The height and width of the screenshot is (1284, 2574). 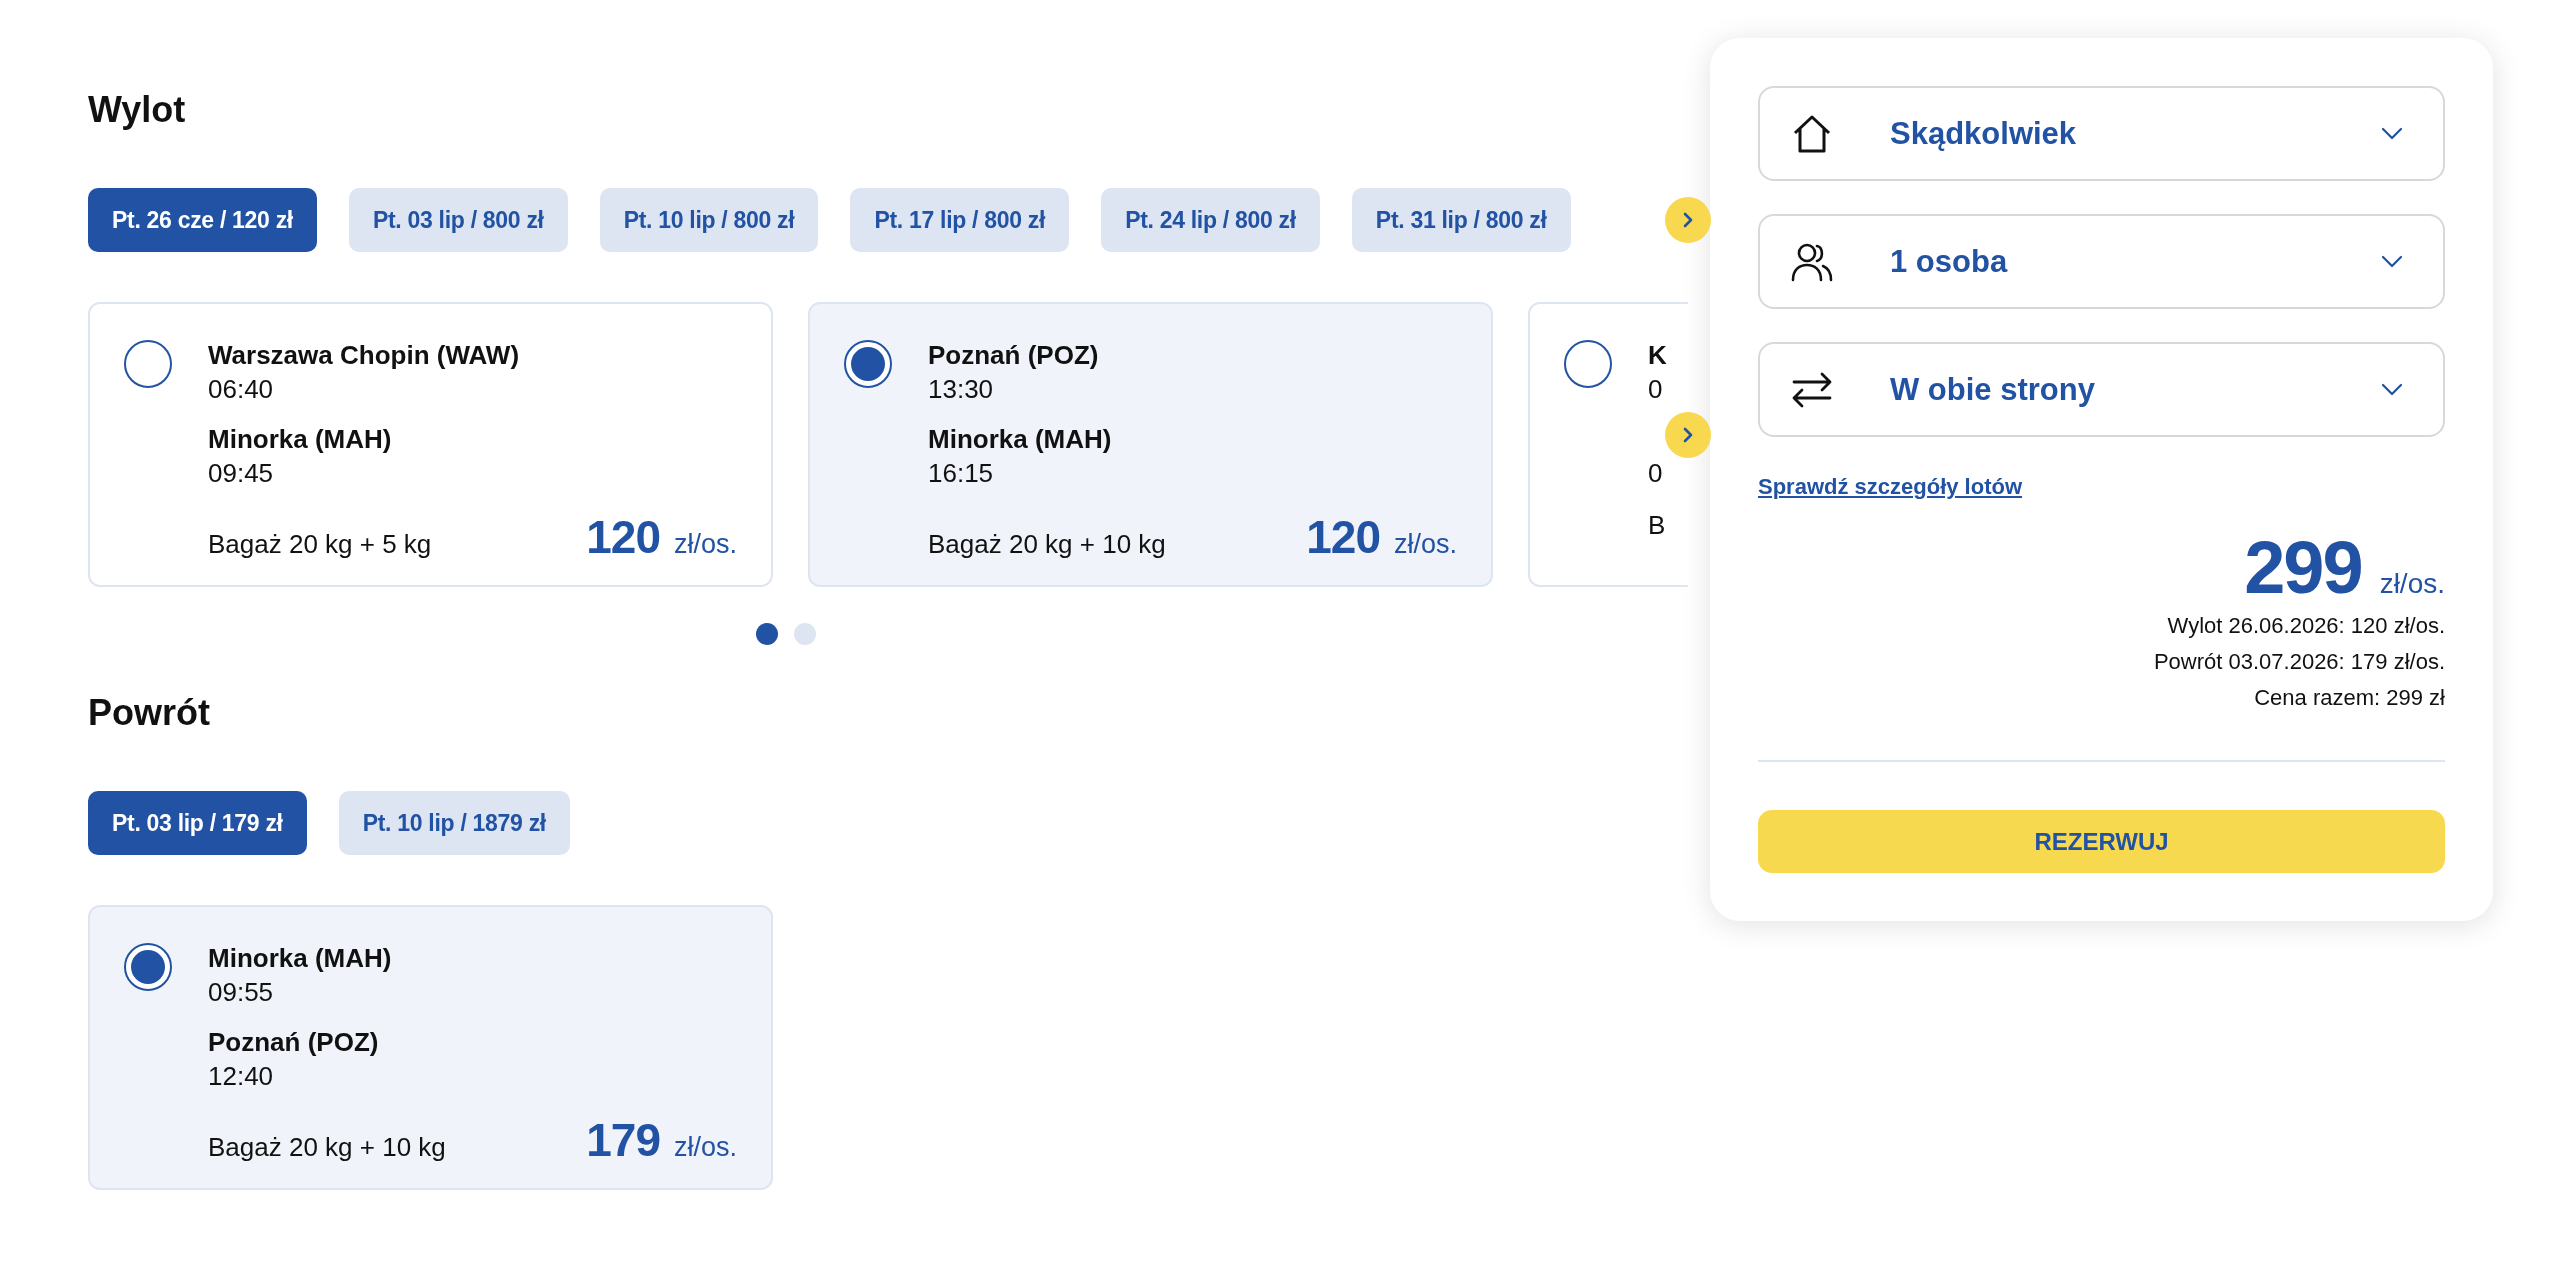 What do you see at coordinates (458, 220) in the screenshot?
I see `date-tab: Pt. 03 lip / 800 zł` at bounding box center [458, 220].